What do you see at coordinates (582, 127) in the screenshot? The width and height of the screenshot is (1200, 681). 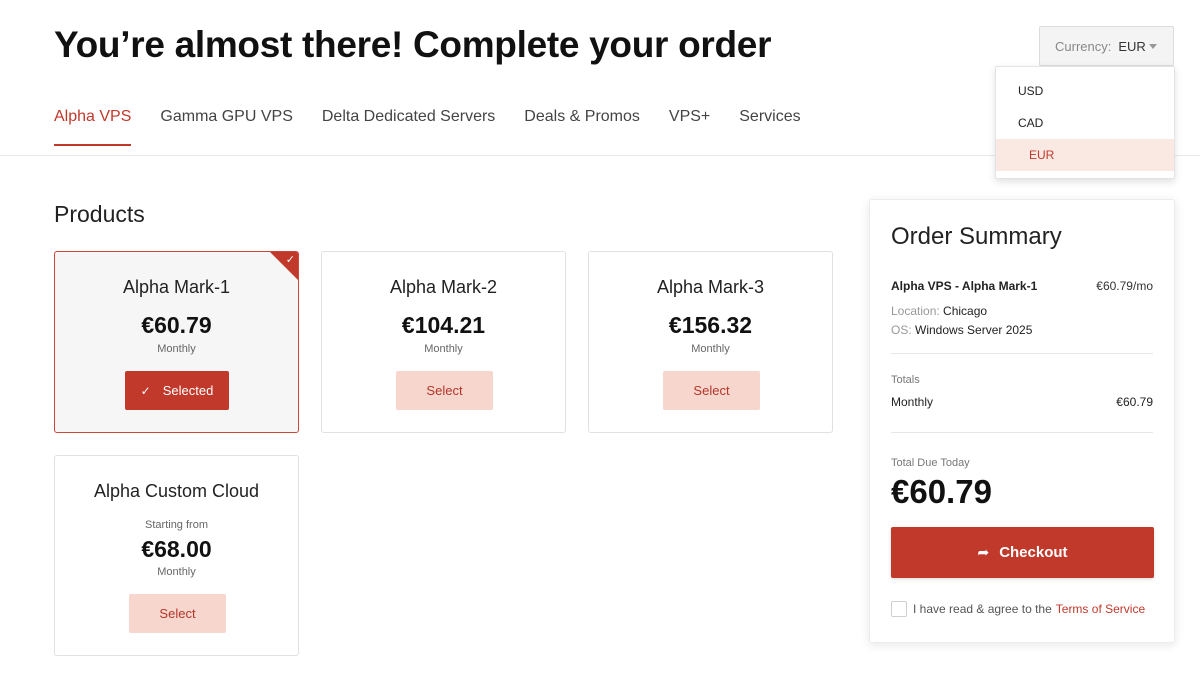 I see `tab-deals-promos: Deals & Promos` at bounding box center [582, 127].